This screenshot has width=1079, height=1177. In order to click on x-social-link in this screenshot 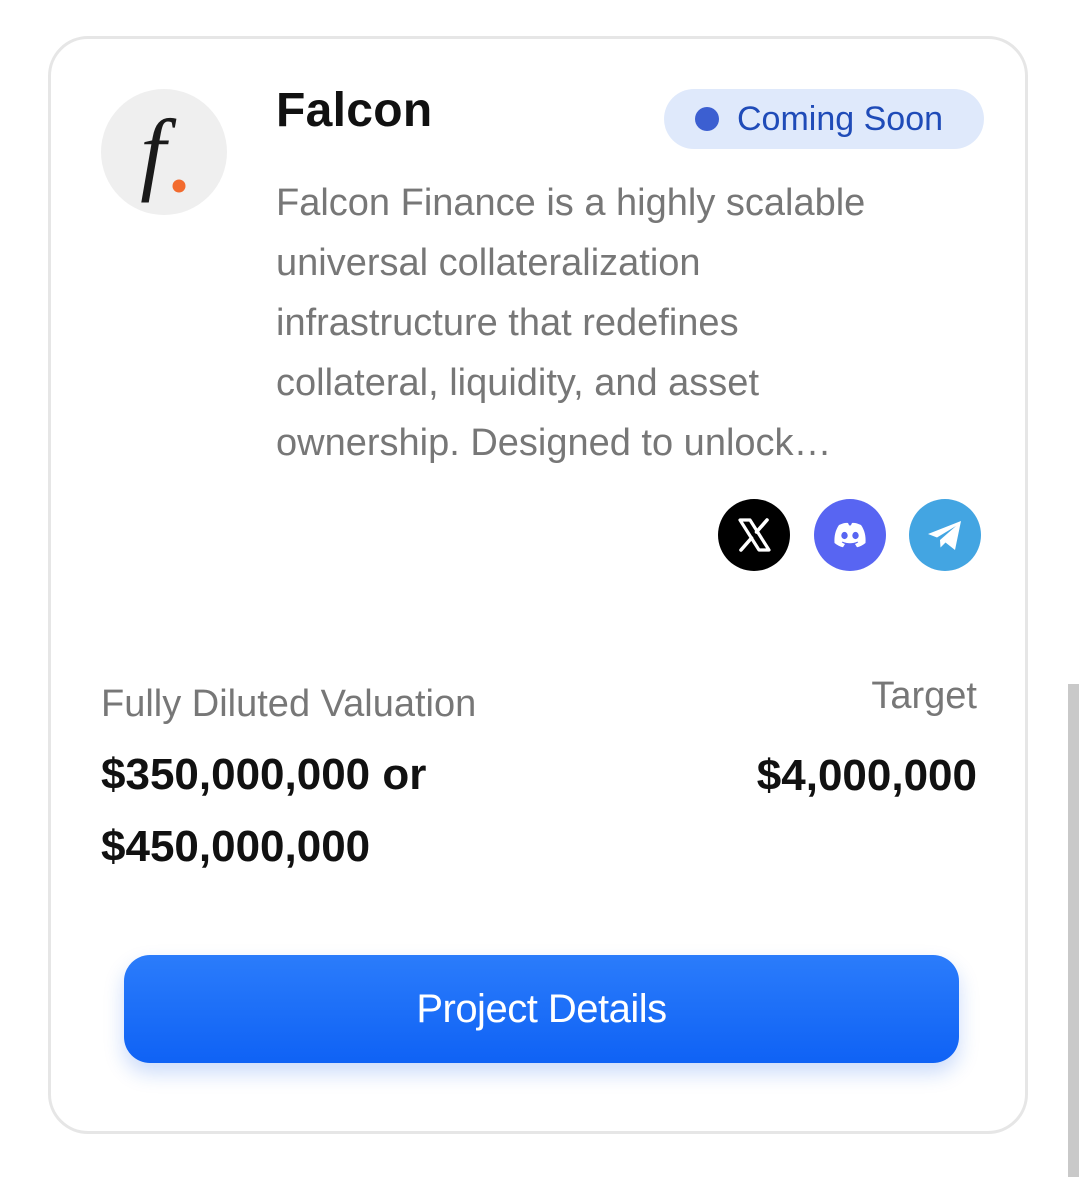, I will do `click(754, 535)`.